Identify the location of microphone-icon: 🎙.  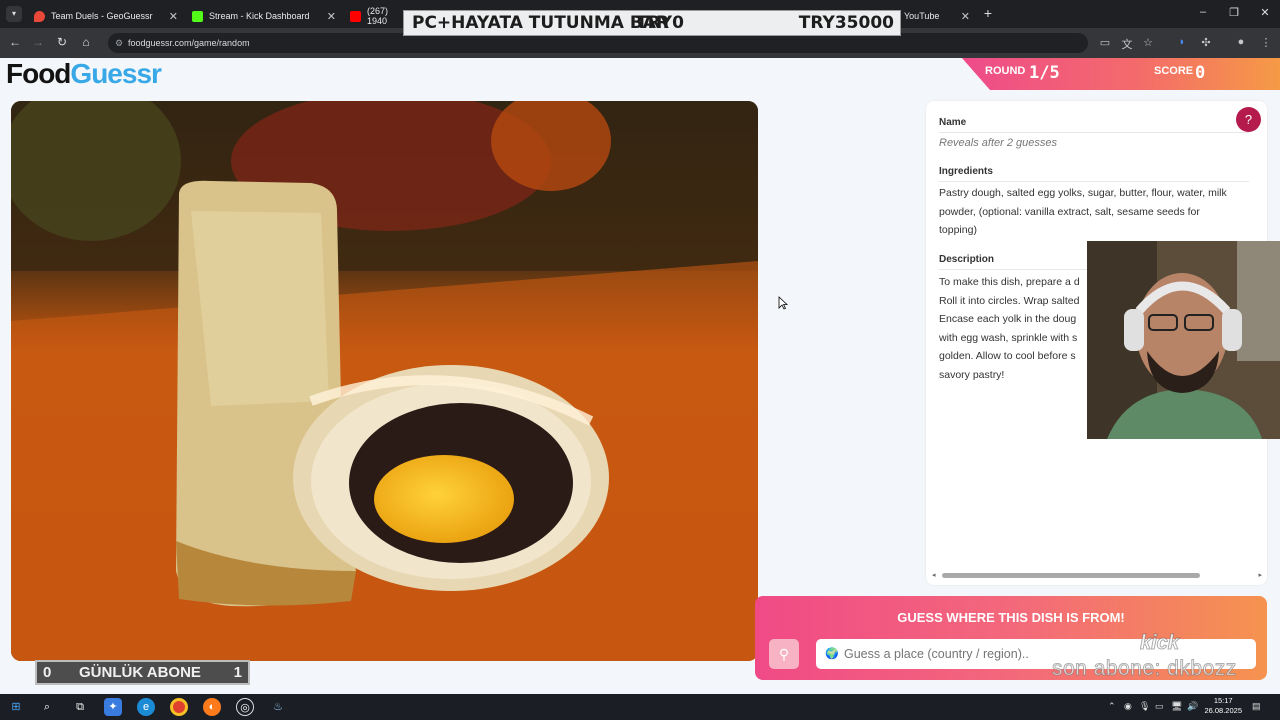
(1144, 706).